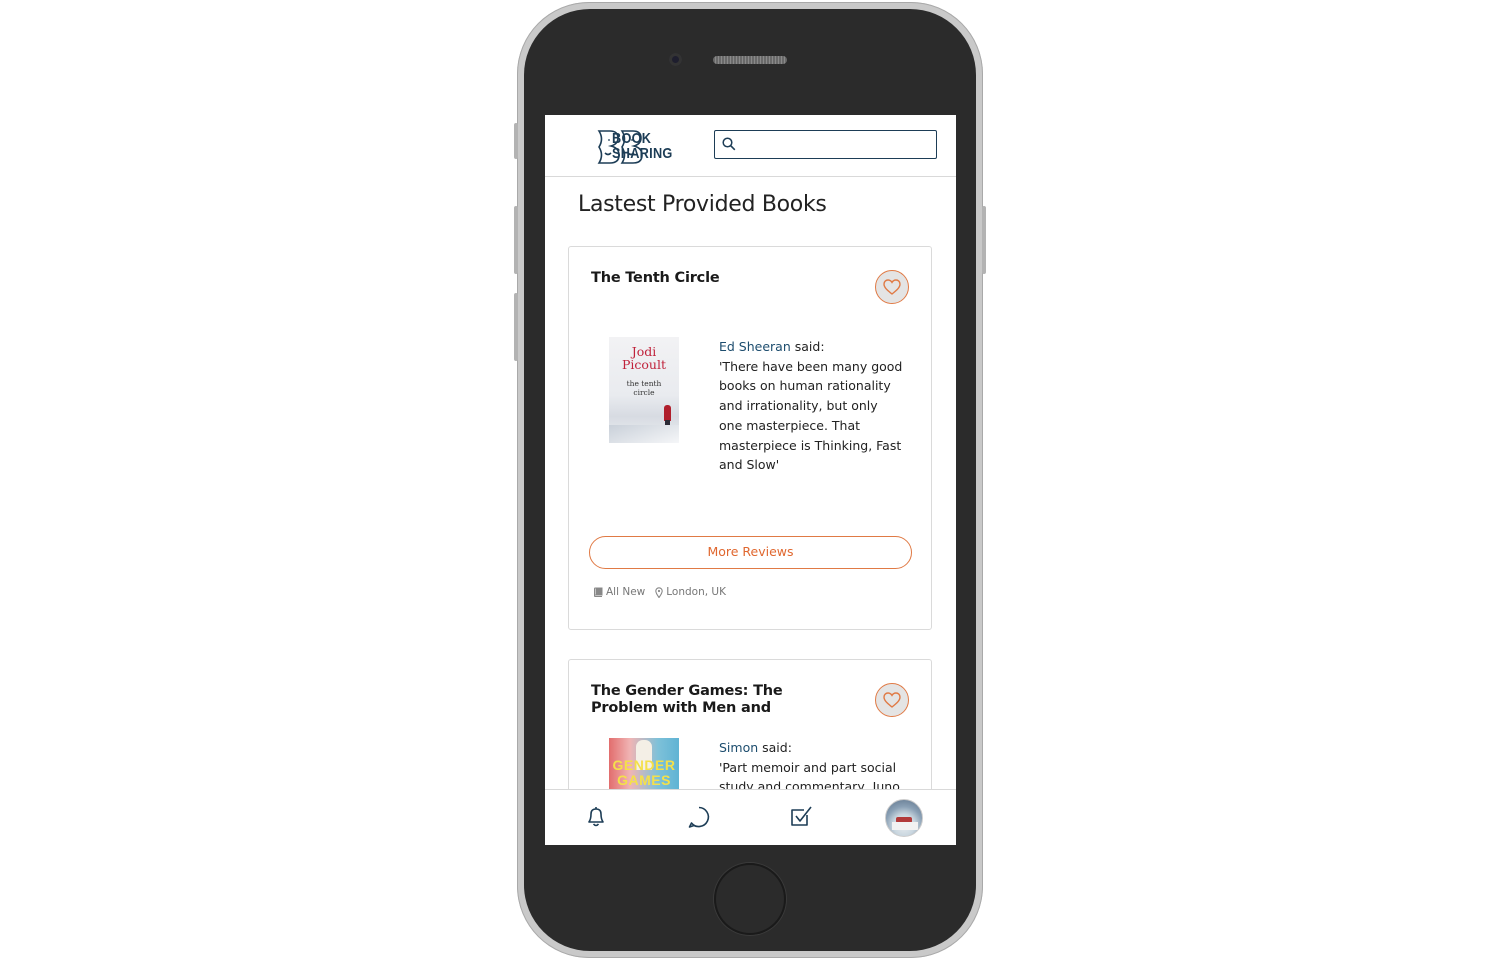  Describe the element at coordinates (667, 413) in the screenshot. I see `cover-figure` at that location.